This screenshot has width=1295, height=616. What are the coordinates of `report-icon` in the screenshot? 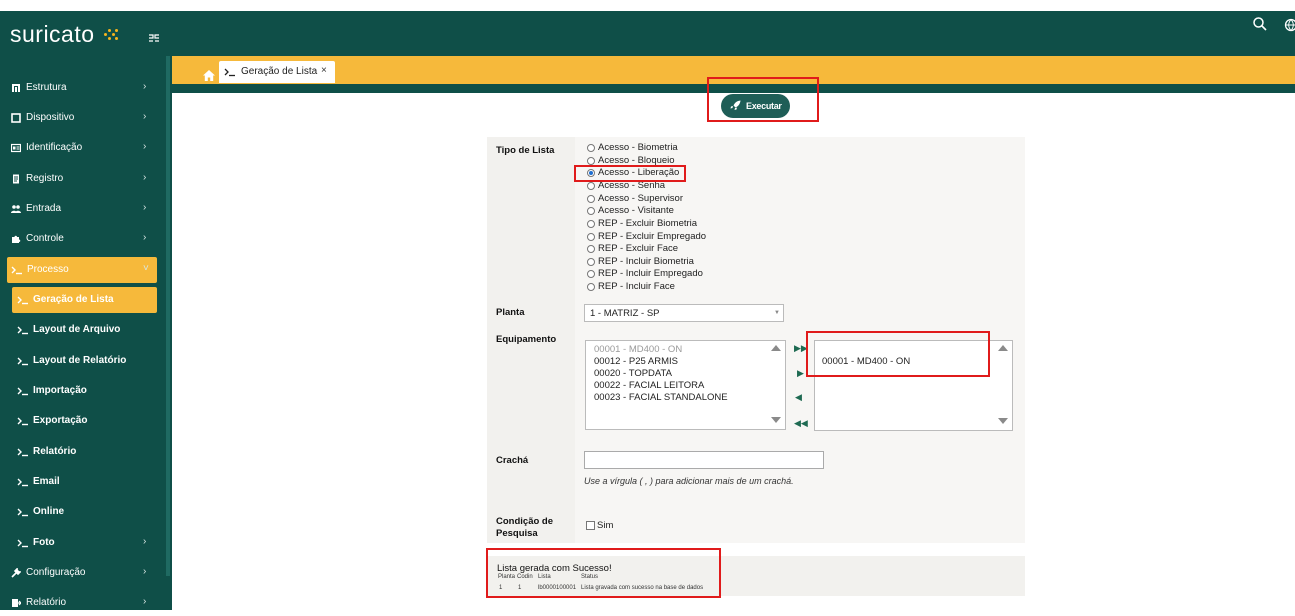 It's located at (16, 603).